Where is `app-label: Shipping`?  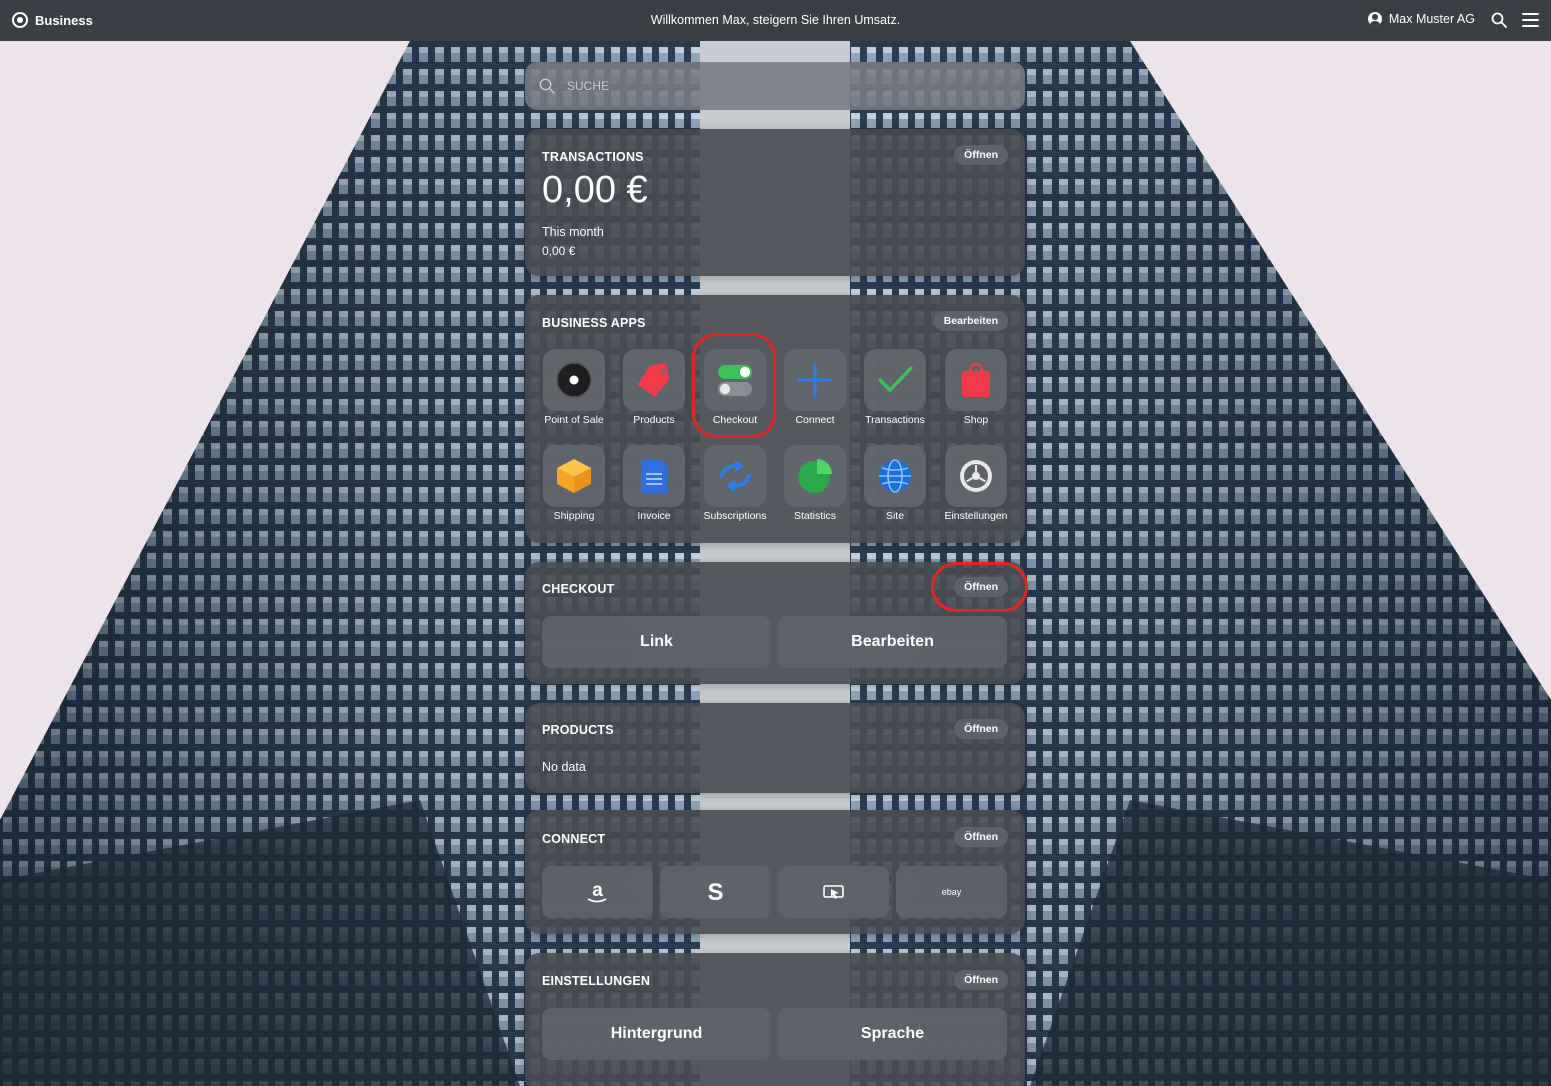 app-label: Shipping is located at coordinates (574, 516).